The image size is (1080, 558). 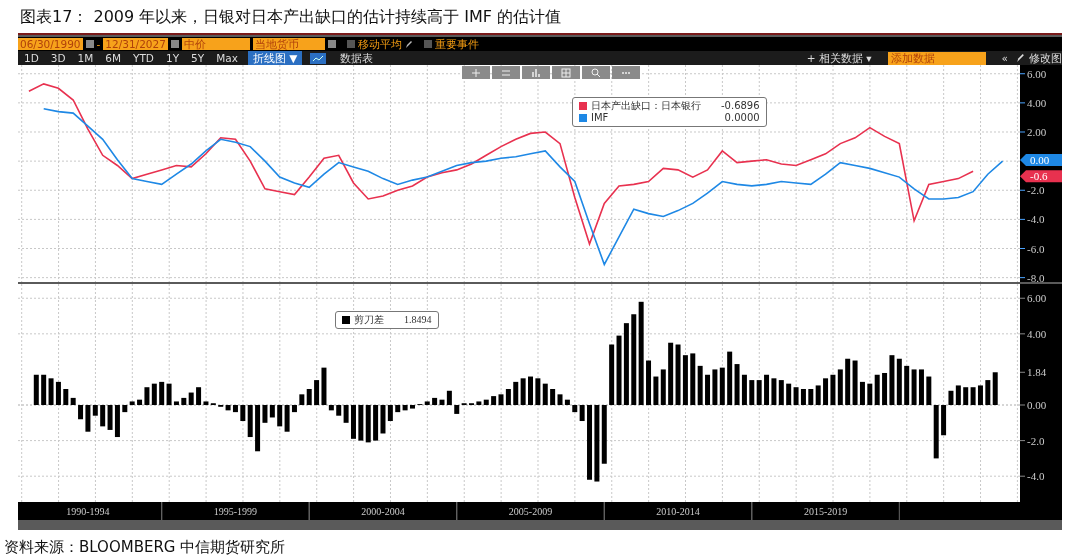 I want to click on period-button: 1M, so click(x=85, y=58).